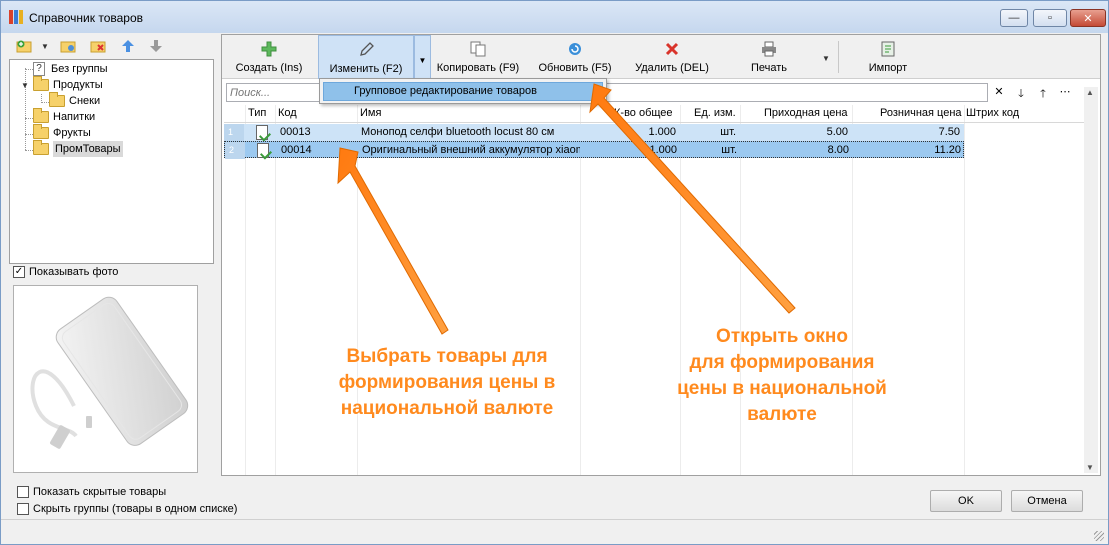 This screenshot has height=545, width=1109. I want to click on resize-grip-icon, so click(1099, 536).